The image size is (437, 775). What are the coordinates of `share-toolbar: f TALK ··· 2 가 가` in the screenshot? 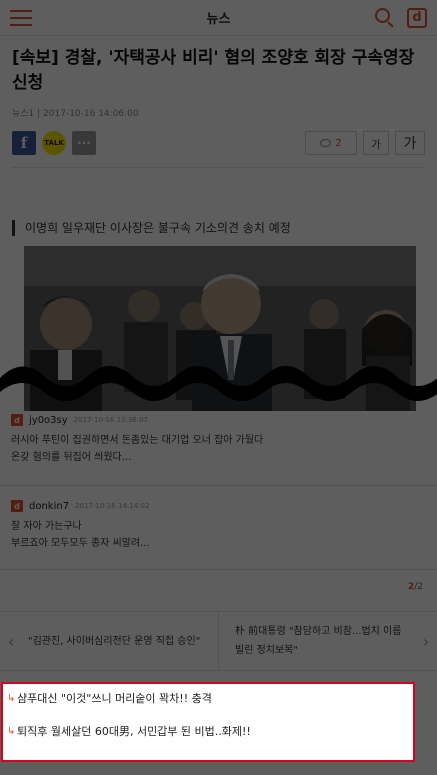 It's located at (218, 149).